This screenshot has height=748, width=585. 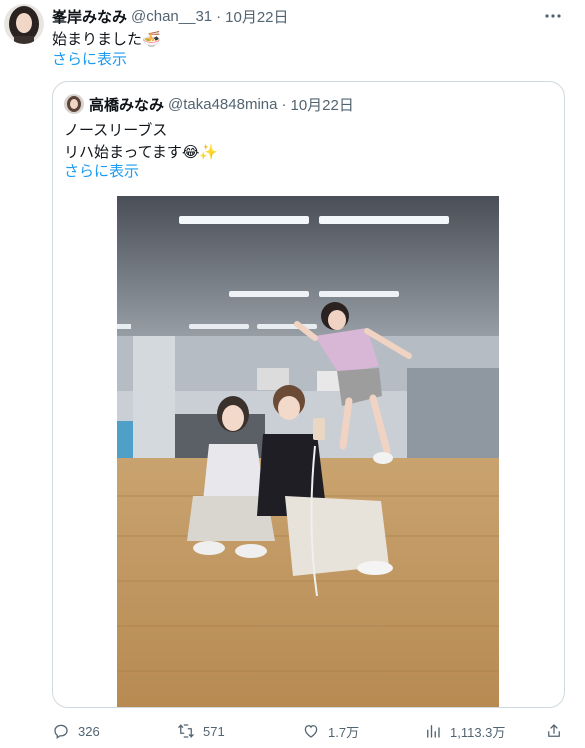 I want to click on quote-author-name: 高橋みなみ, so click(x=126, y=104).